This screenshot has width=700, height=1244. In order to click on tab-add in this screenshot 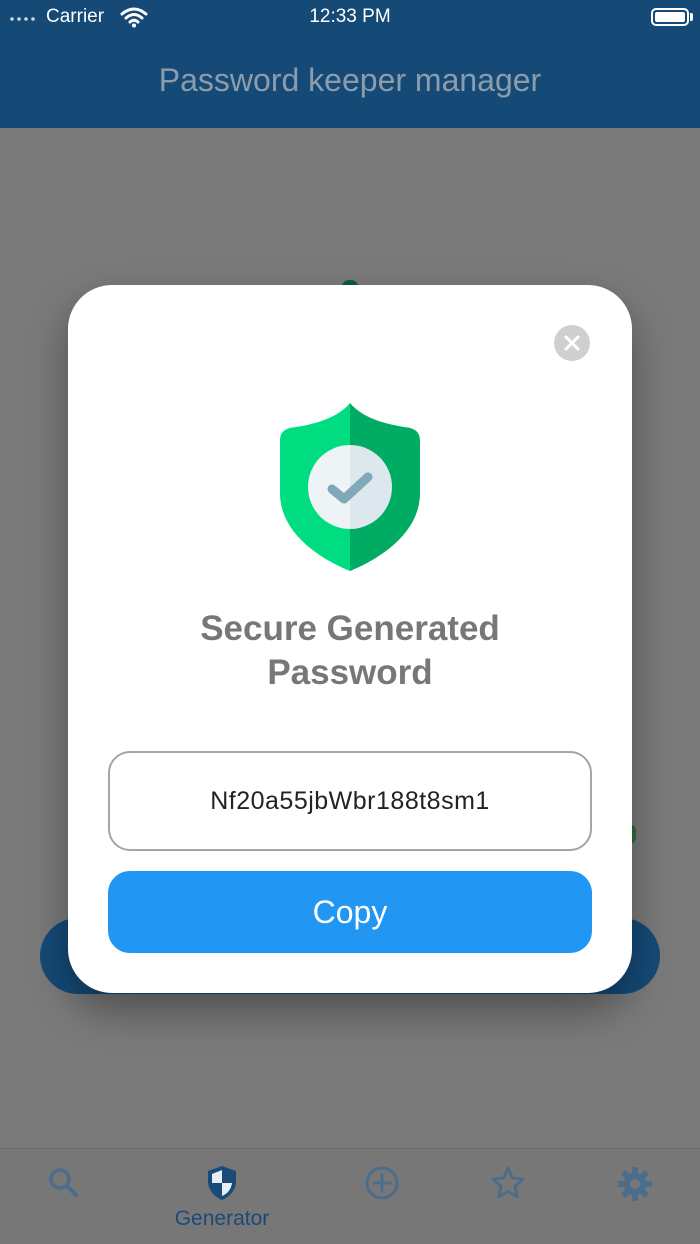, I will do `click(382, 1196)`.